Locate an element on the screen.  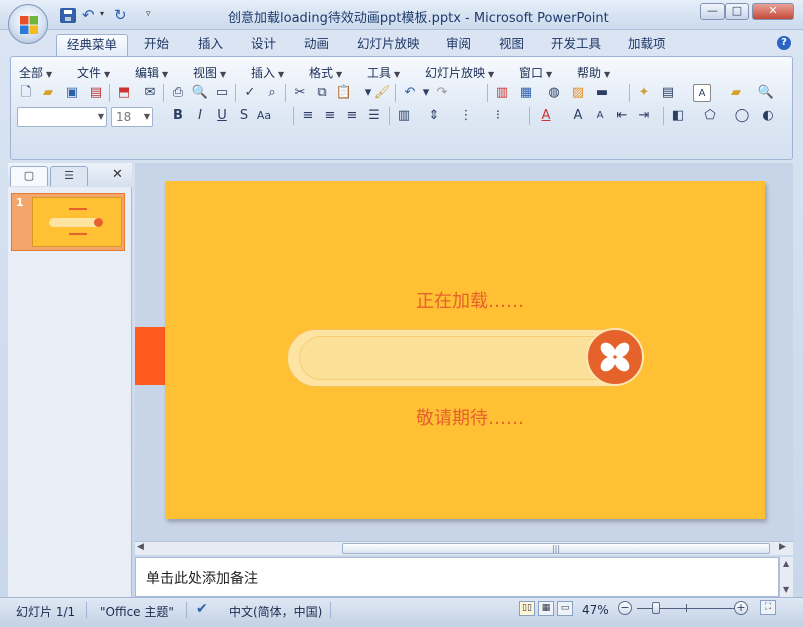
save-as-pdf-icon: ▤ is located at coordinates (96, 93).